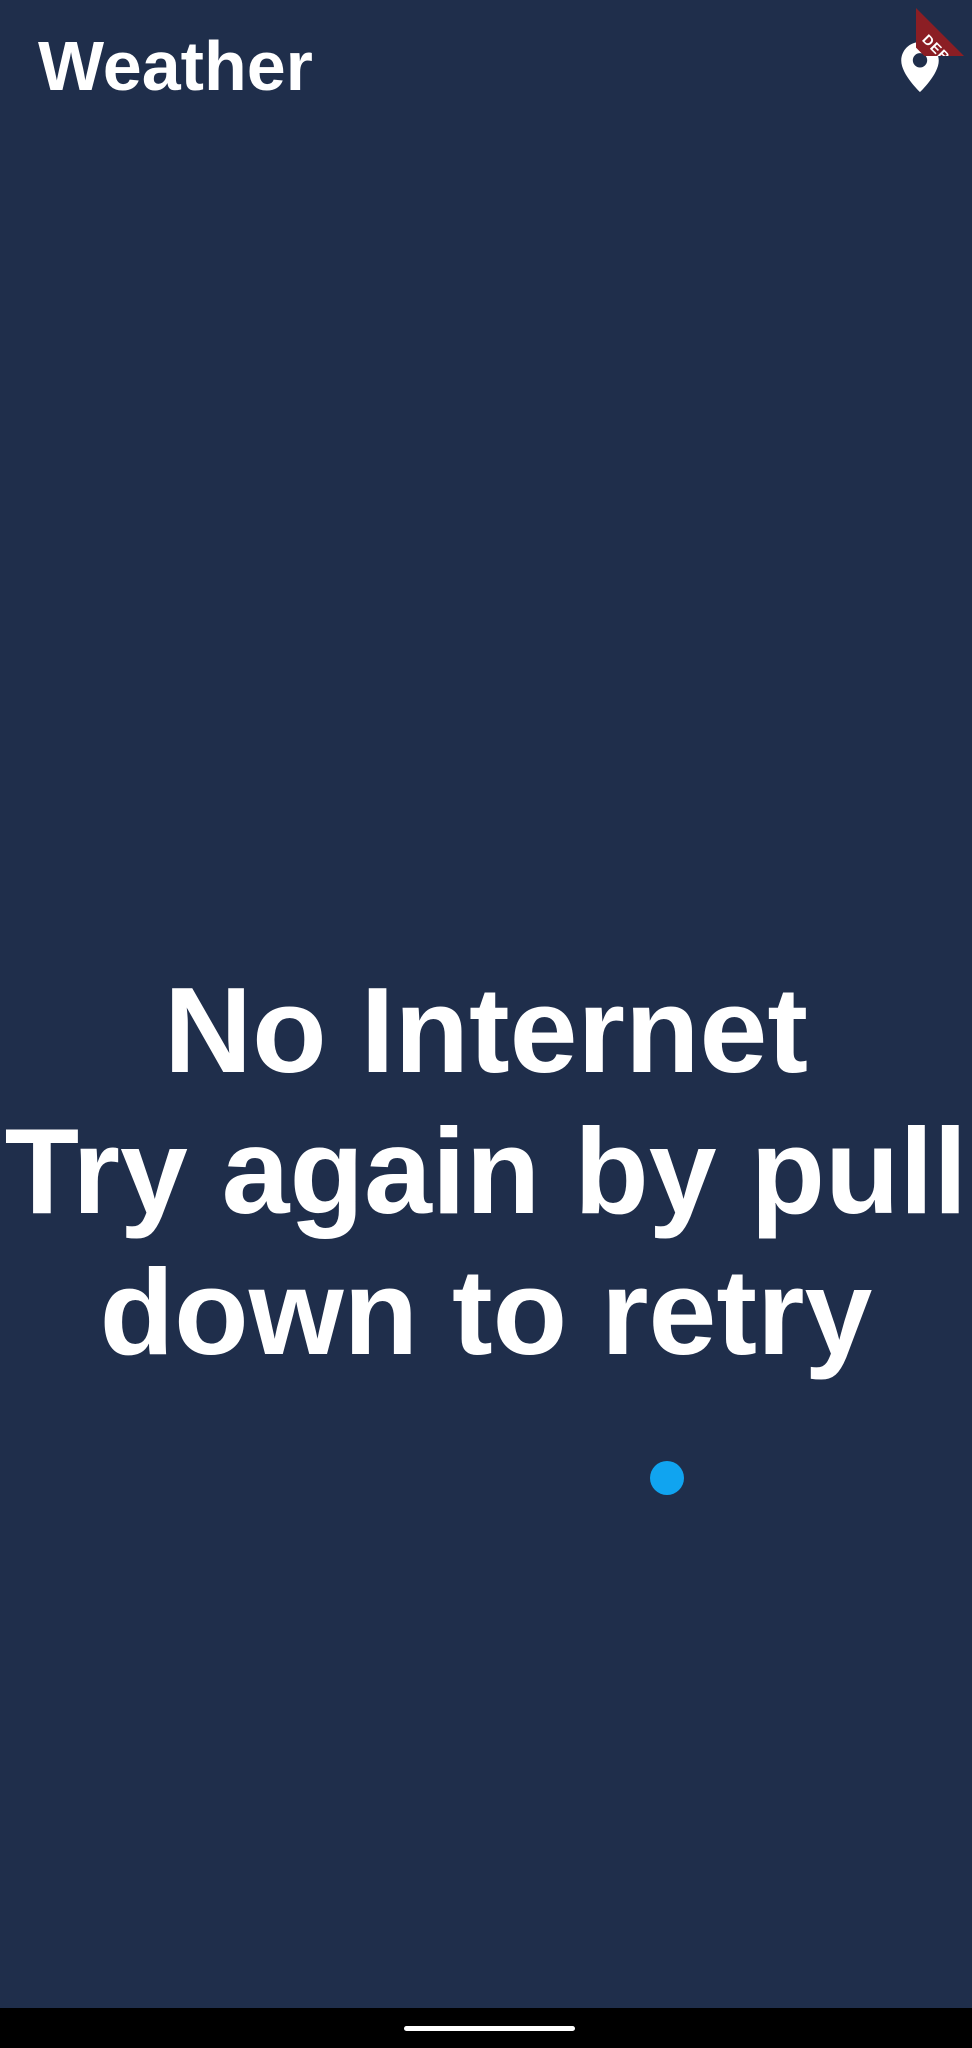 This screenshot has height=2048, width=972. Describe the element at coordinates (175, 66) in the screenshot. I see `page-title: Weather` at that location.